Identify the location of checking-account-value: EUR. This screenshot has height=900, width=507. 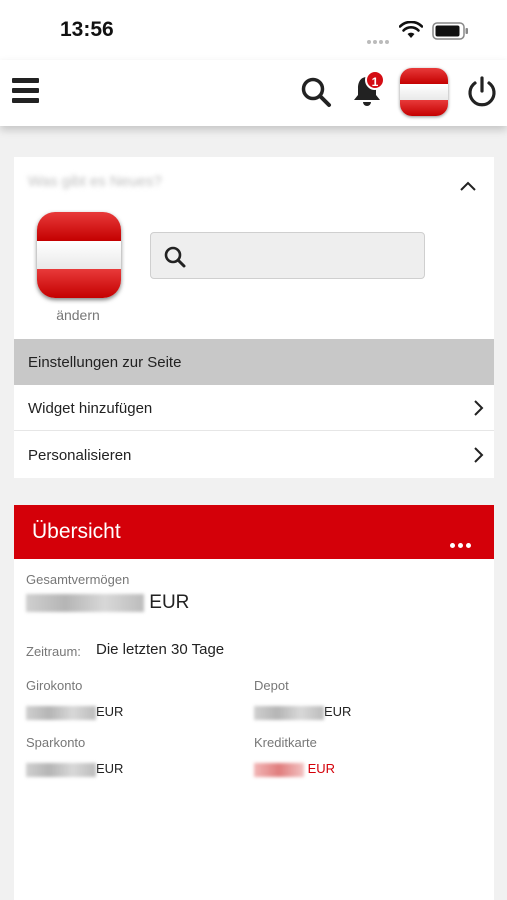
(74, 712).